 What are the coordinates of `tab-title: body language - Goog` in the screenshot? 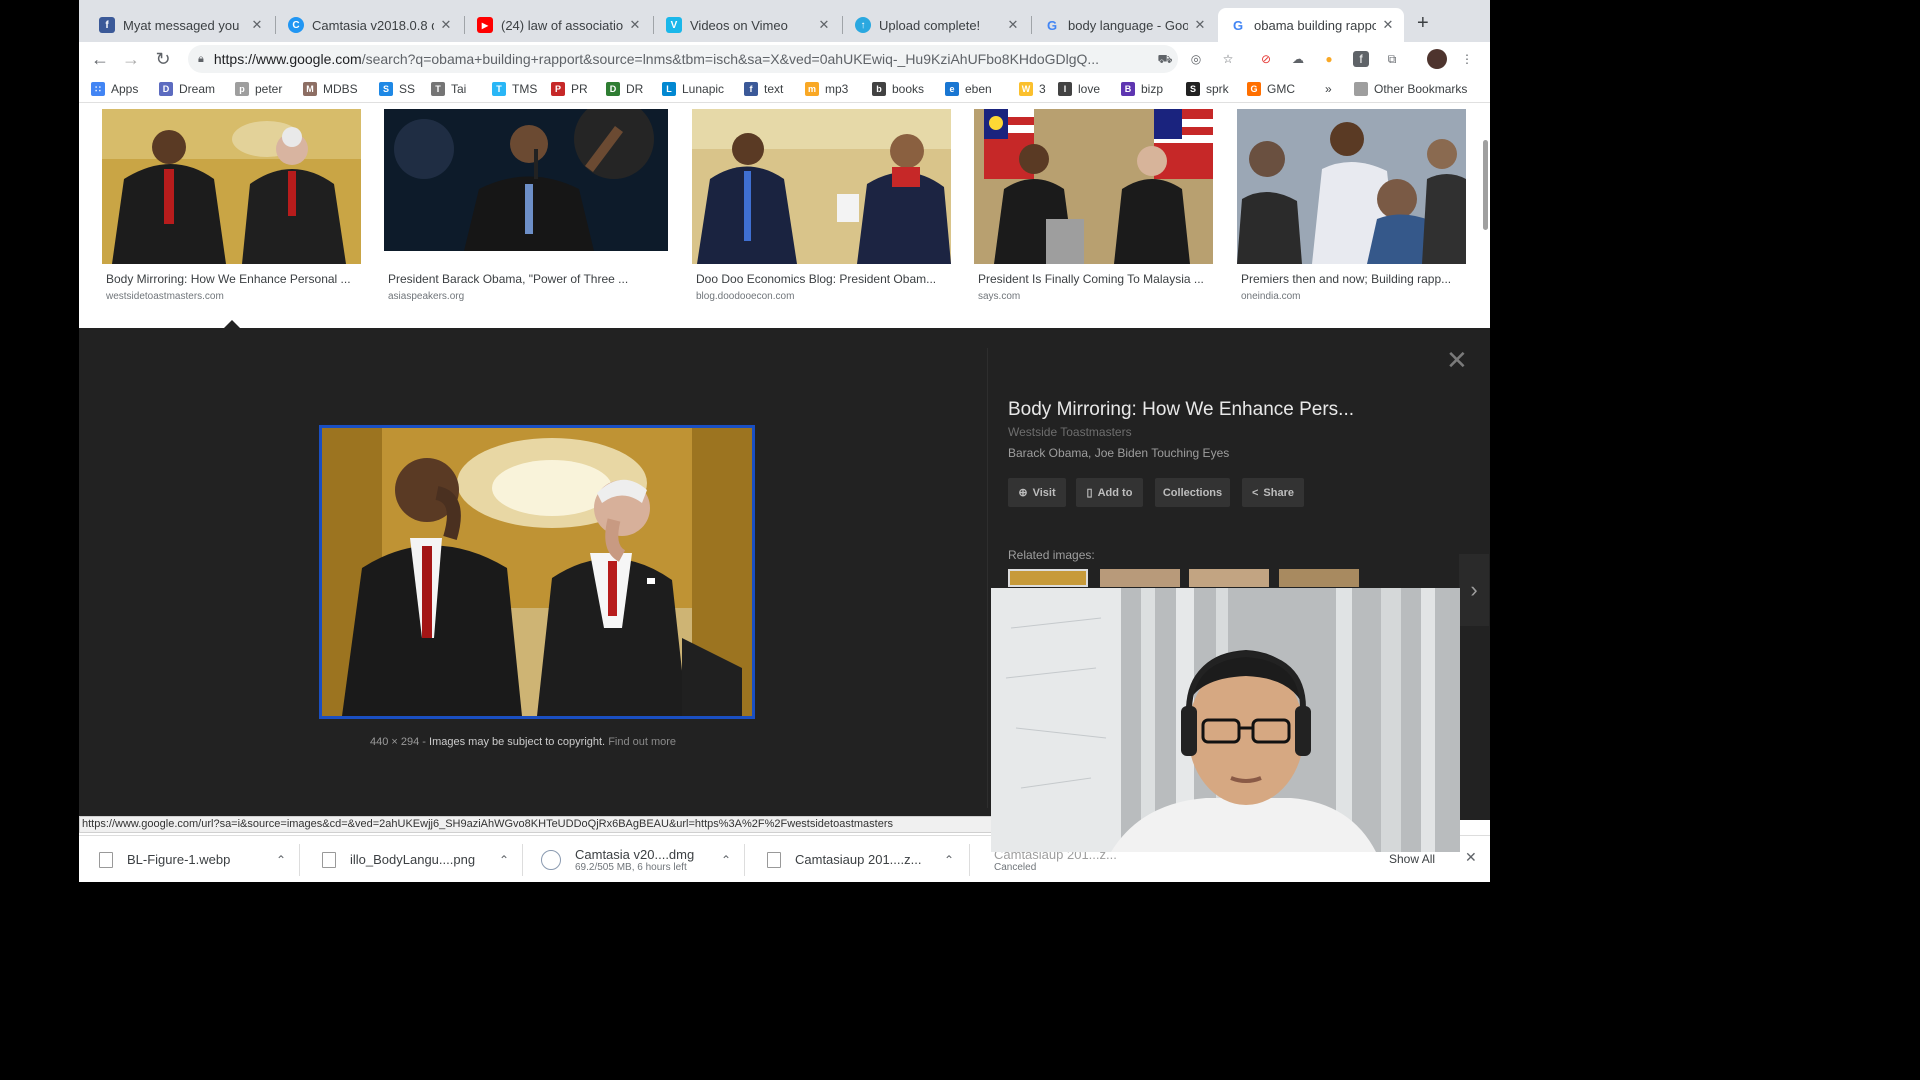 It's located at (1128, 25).